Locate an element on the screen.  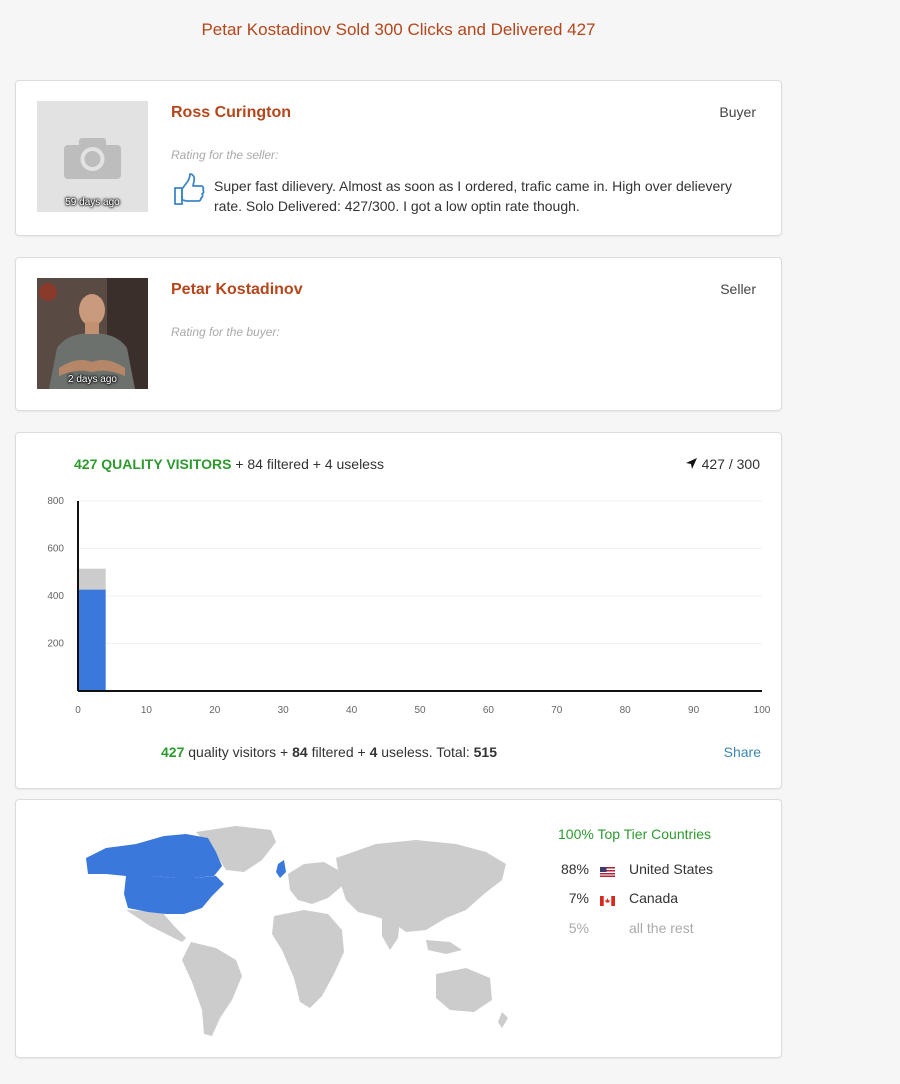
country-row-canada: 7% Canada is located at coordinates (618, 900).